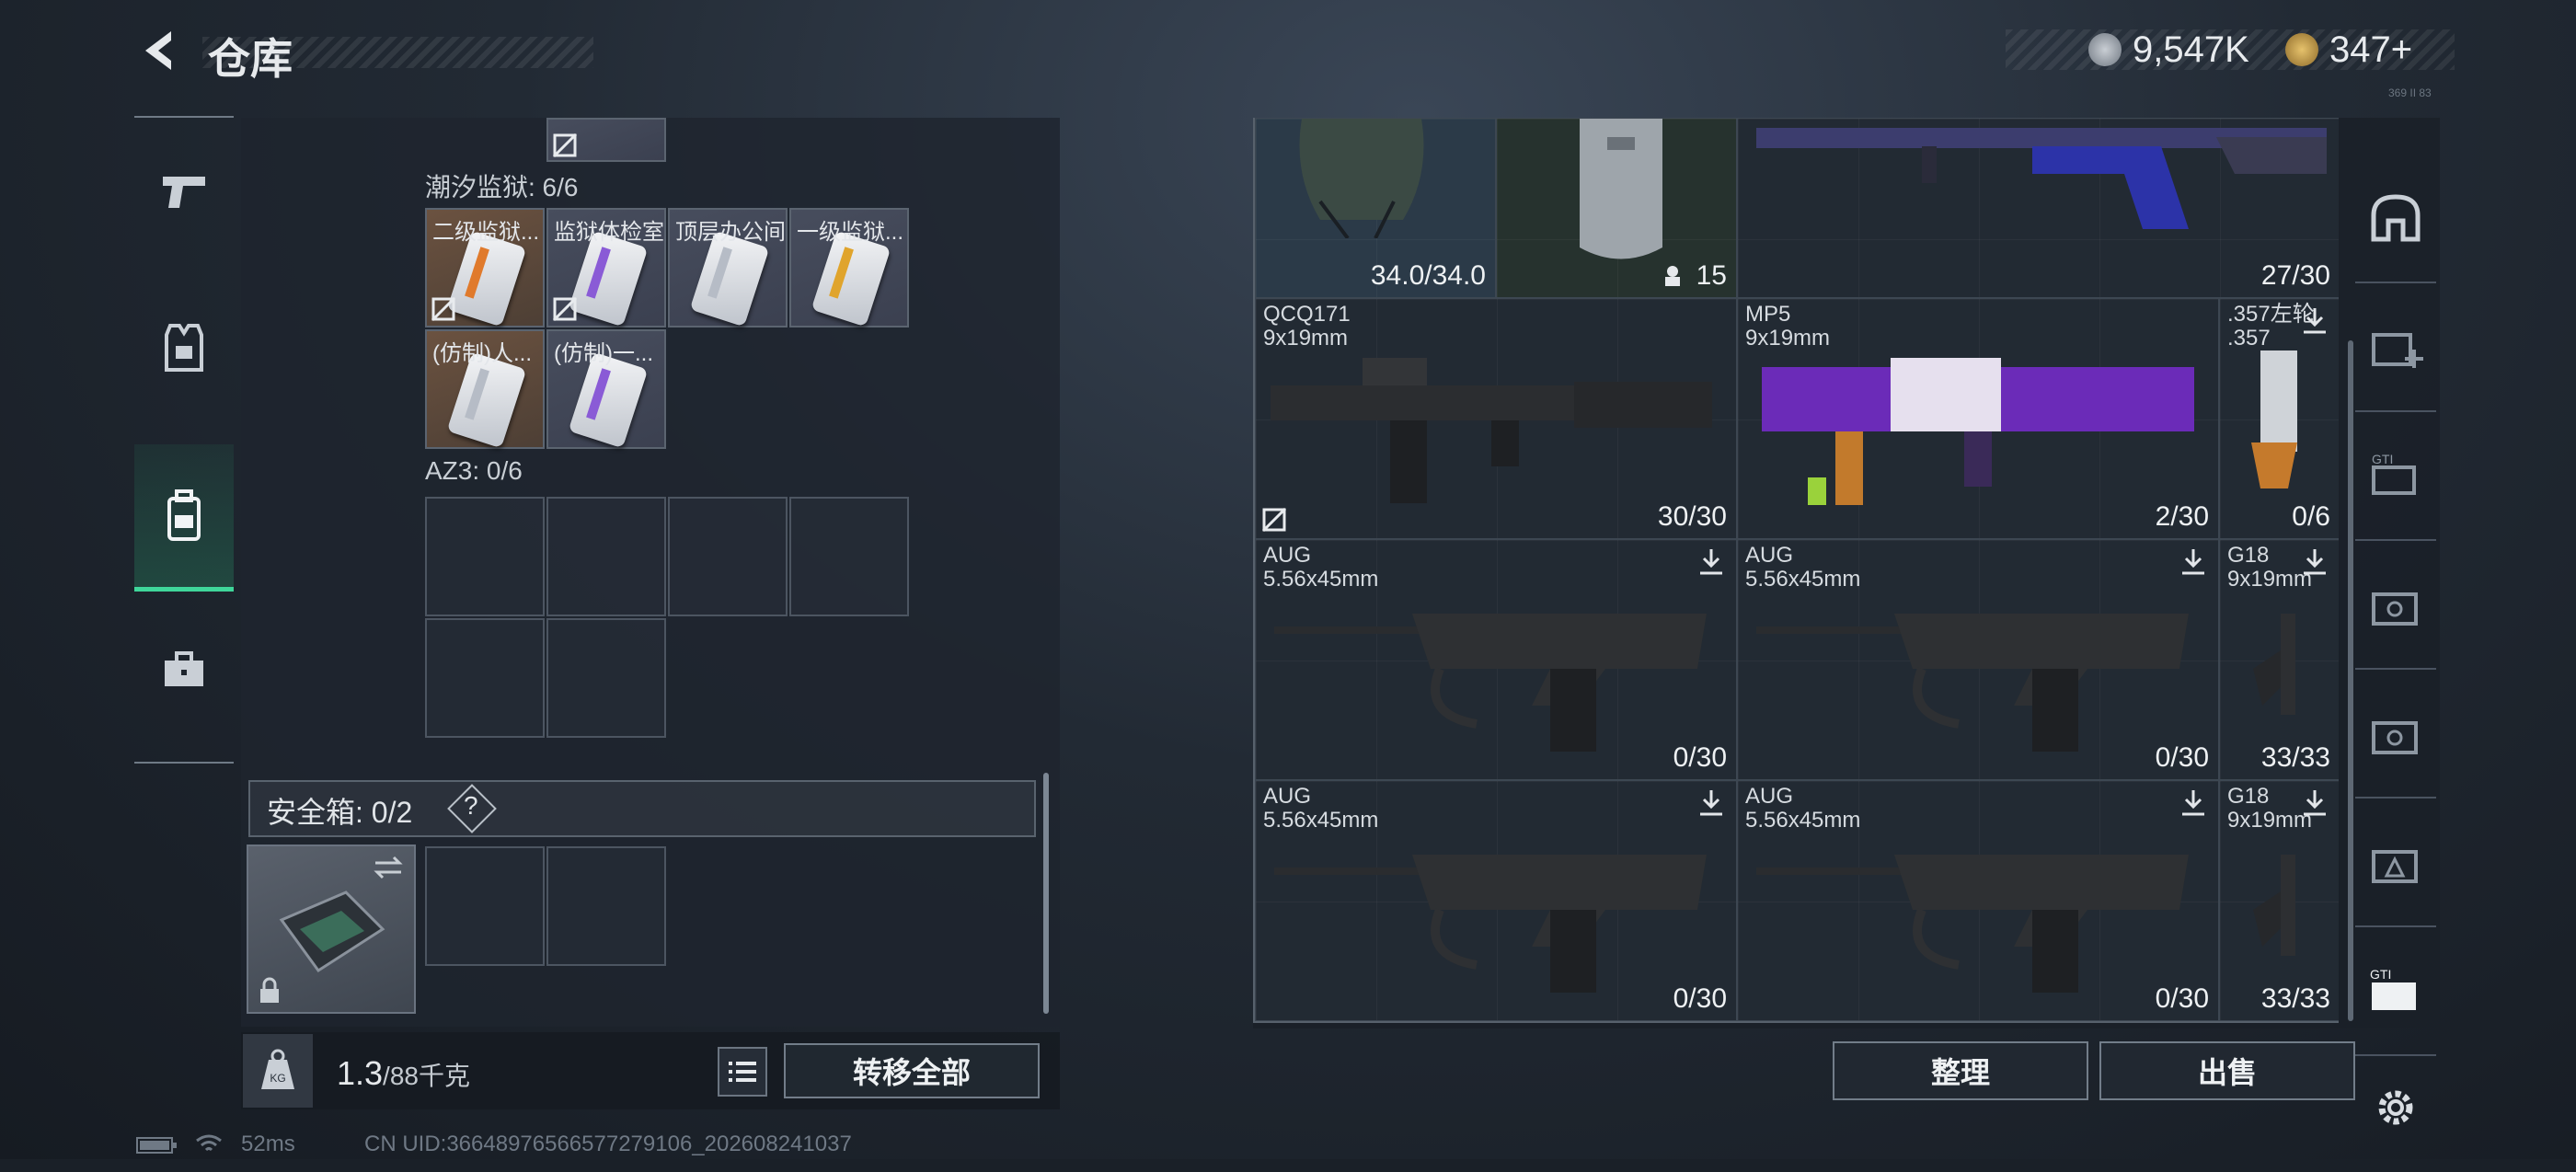 The image size is (2576, 1172). I want to click on ammo-count: 2/30, so click(2182, 516).